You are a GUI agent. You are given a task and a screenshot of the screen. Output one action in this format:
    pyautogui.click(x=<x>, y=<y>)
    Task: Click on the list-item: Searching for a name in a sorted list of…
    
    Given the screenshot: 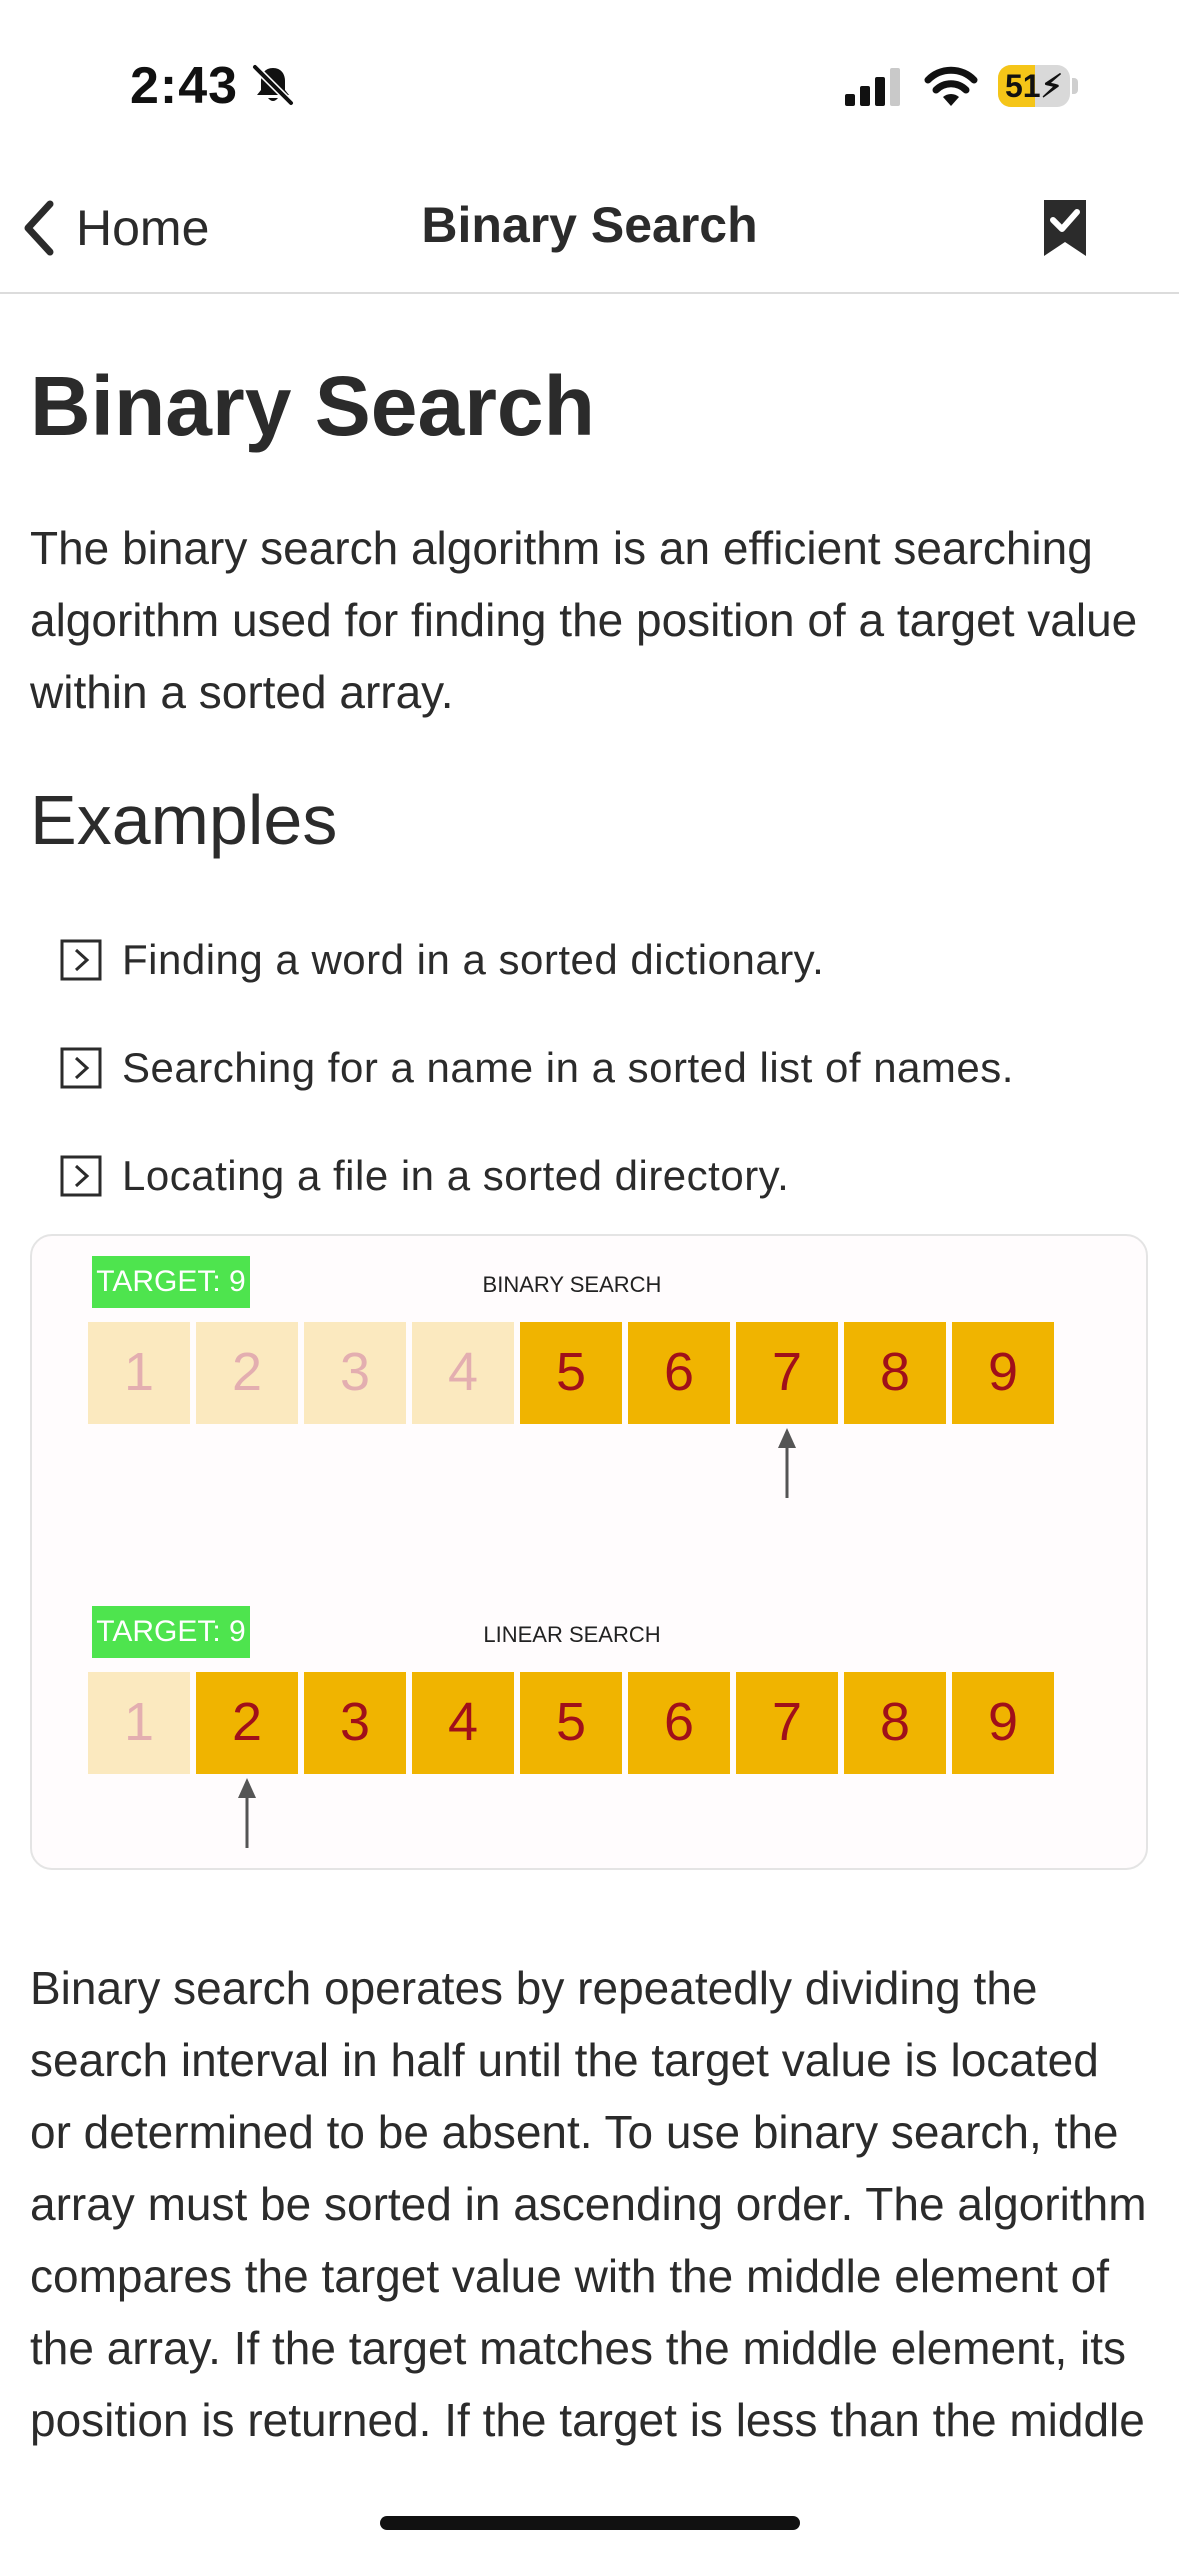 What is the action you would take?
    pyautogui.click(x=590, y=1068)
    